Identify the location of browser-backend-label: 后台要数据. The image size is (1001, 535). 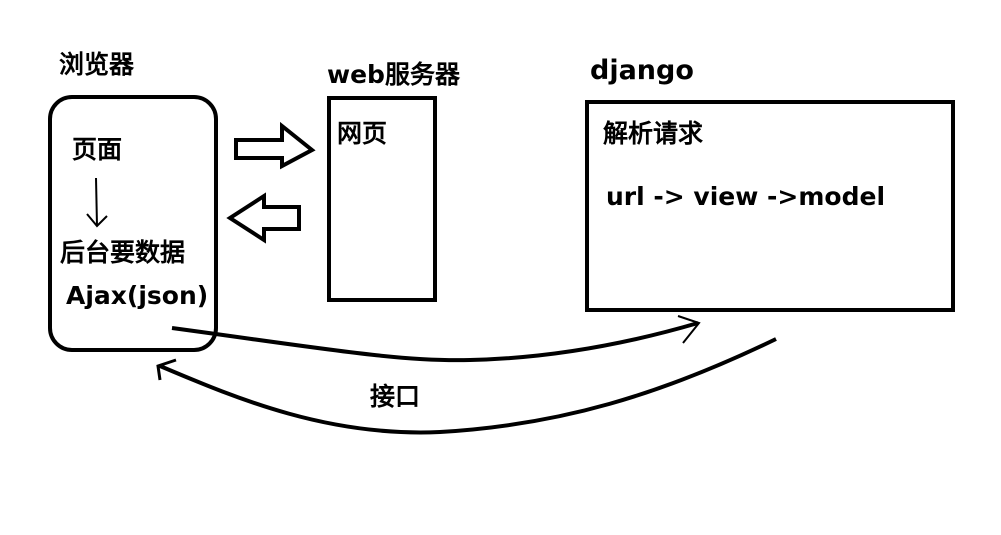
(123, 252).